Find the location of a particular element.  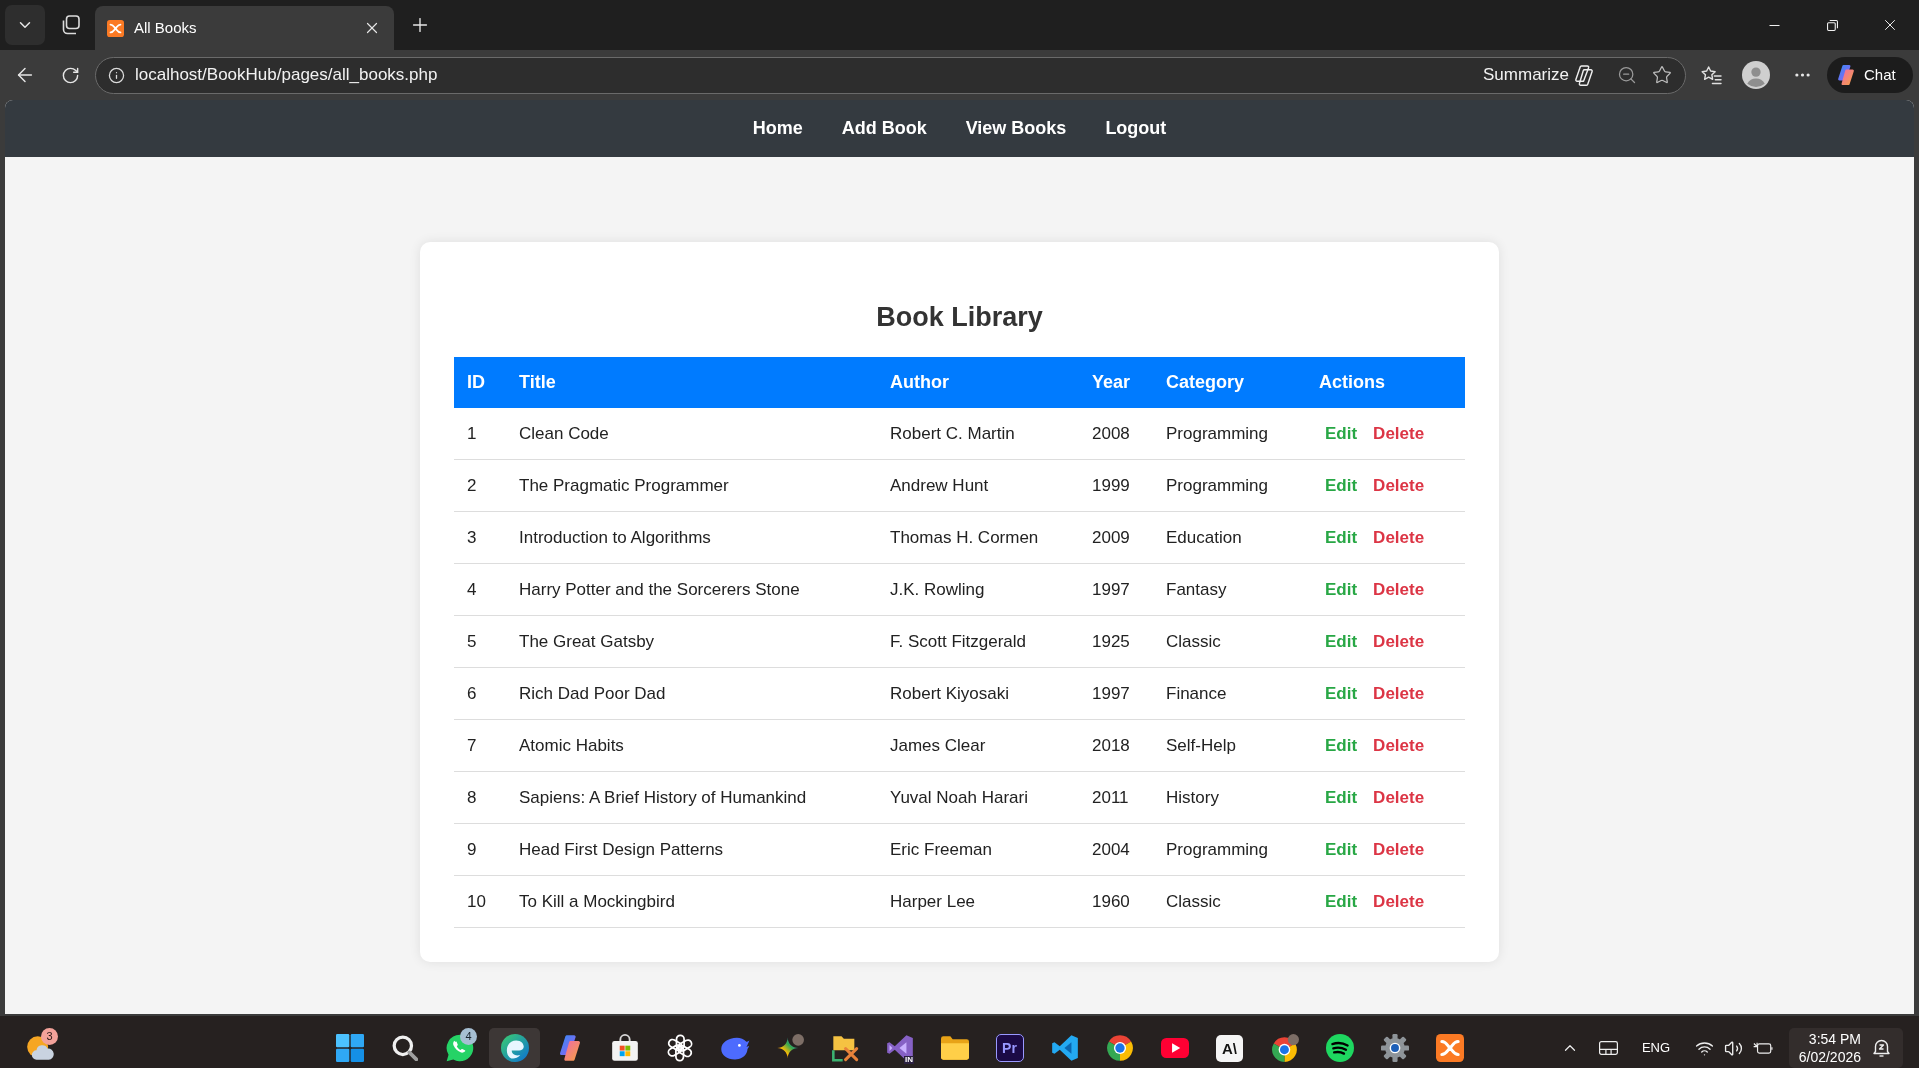

notification-badge: 4 is located at coordinates (468, 1036).